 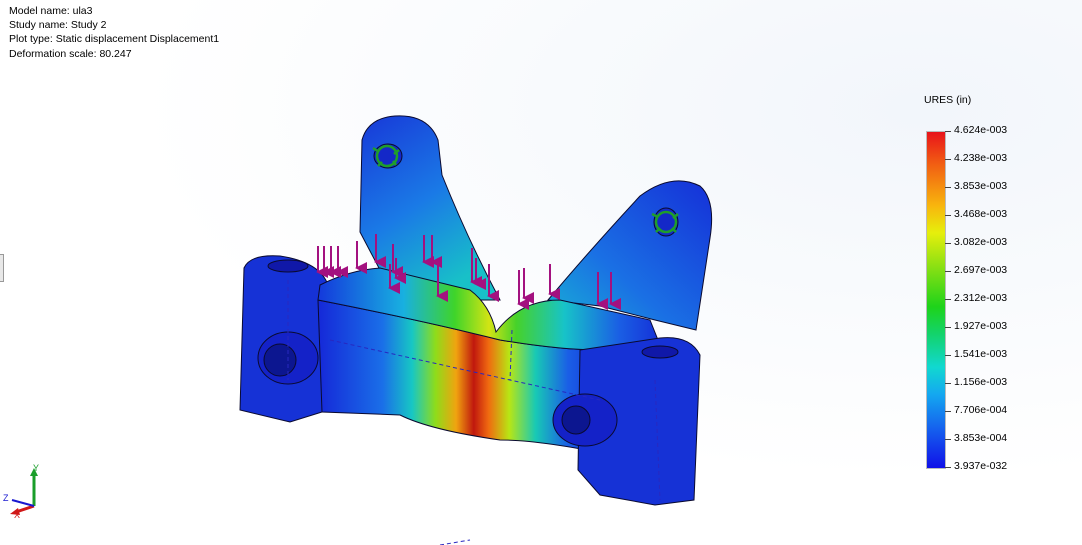 I want to click on orientation-triad: Y X Z, so click(x=30, y=490).